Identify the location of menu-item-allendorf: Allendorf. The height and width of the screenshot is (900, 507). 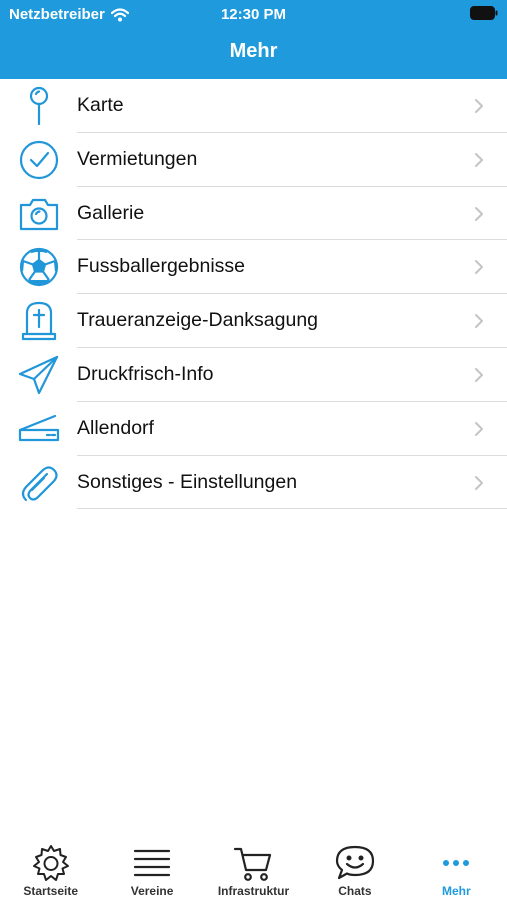
(253, 429).